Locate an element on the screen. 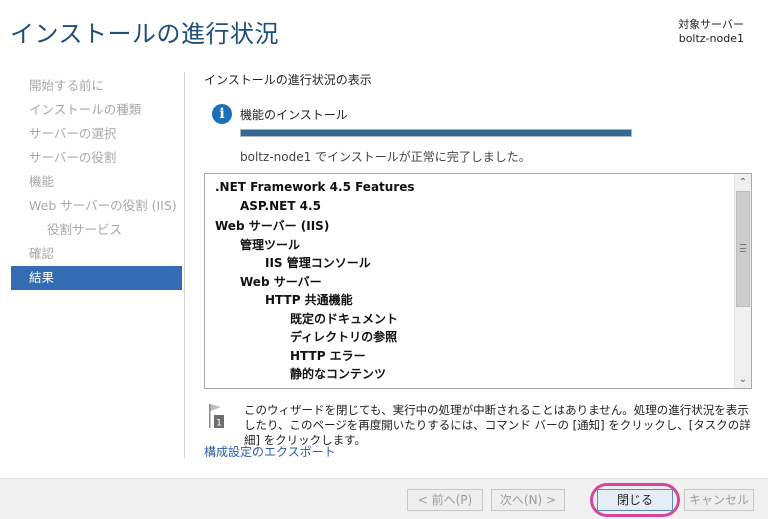  result-item: .NET Framework 4.5 Features is located at coordinates (315, 187).